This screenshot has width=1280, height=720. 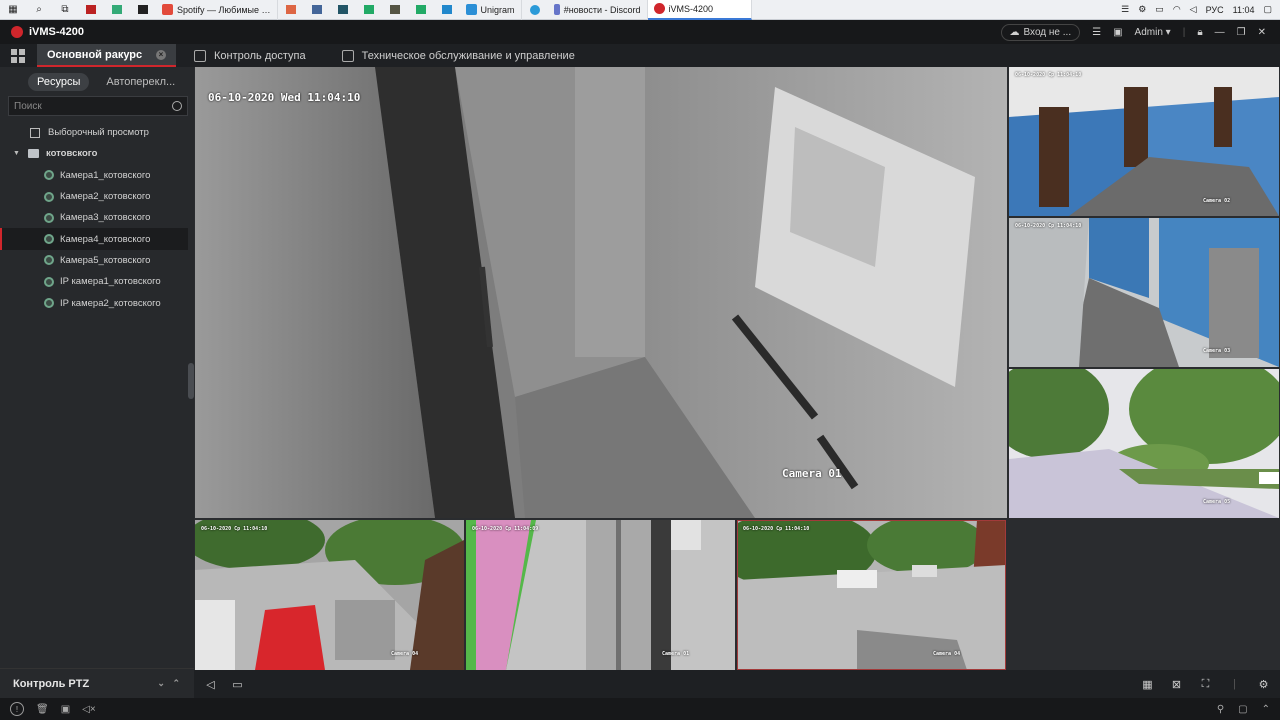 What do you see at coordinates (97, 260) in the screenshot?
I see `tree-camera: Камера5_котовского` at bounding box center [97, 260].